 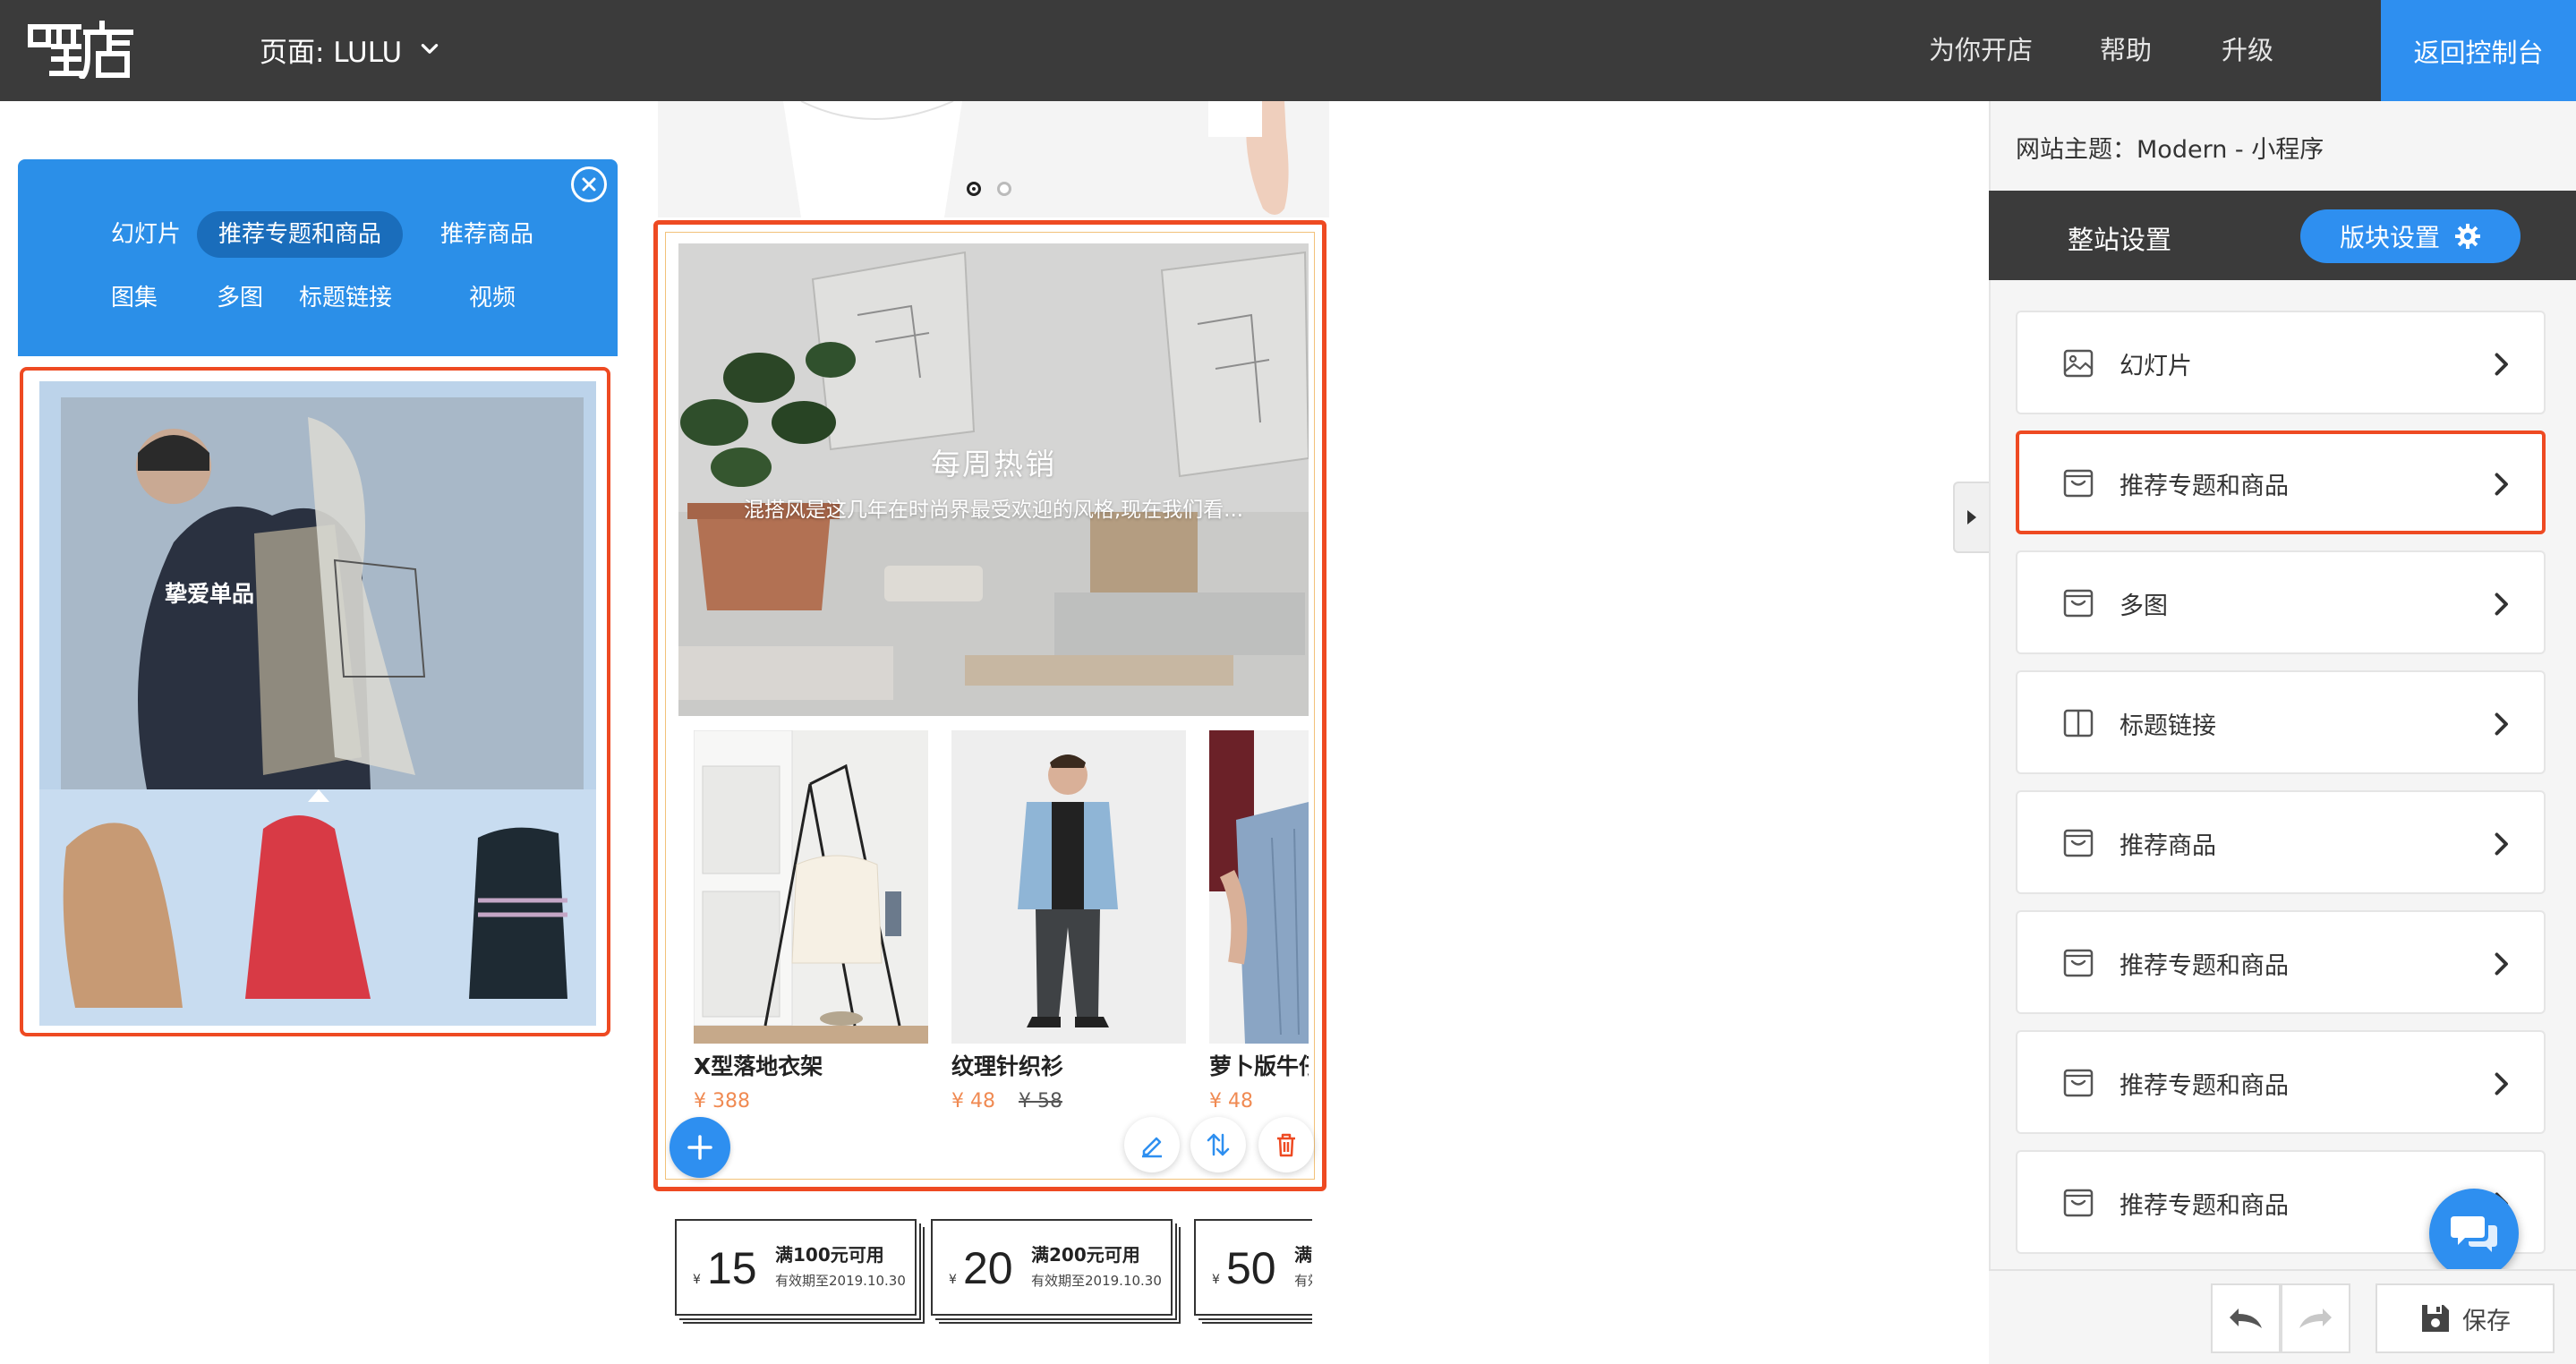 I want to click on save-button: 保存, so click(x=2465, y=1318).